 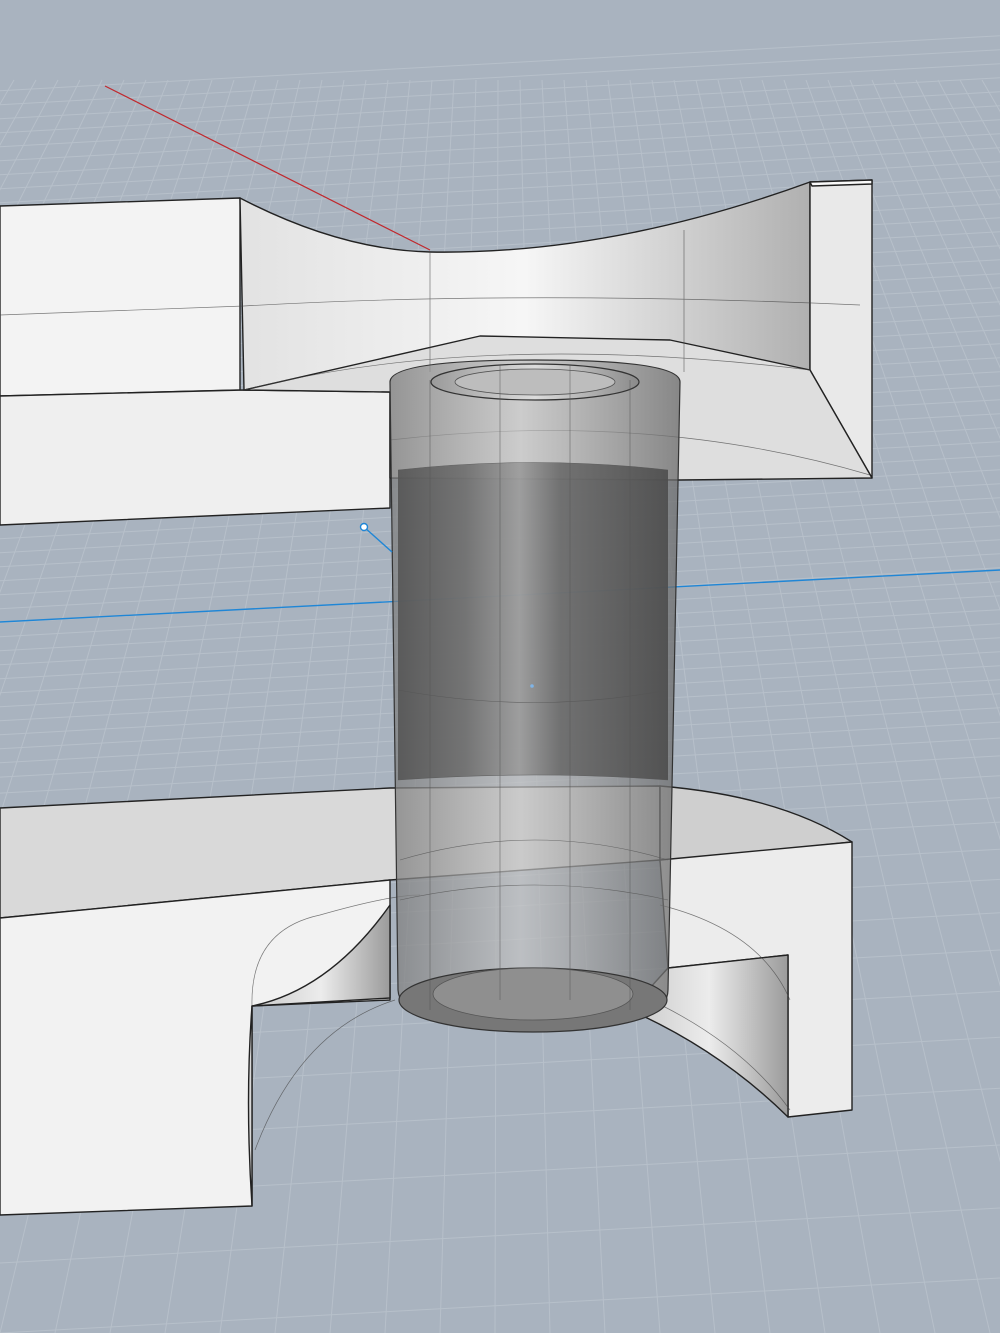 I want to click on tube-sleeve, so click(x=535, y=696).